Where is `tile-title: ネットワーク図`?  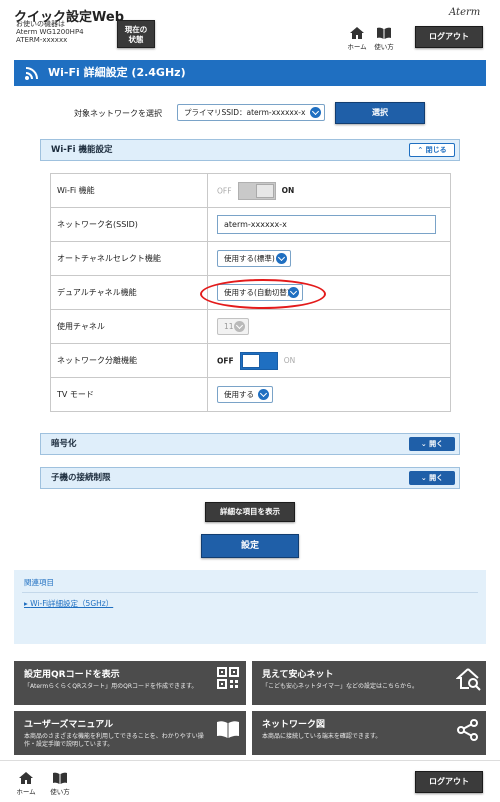 tile-title: ネットワーク図 is located at coordinates (294, 725).